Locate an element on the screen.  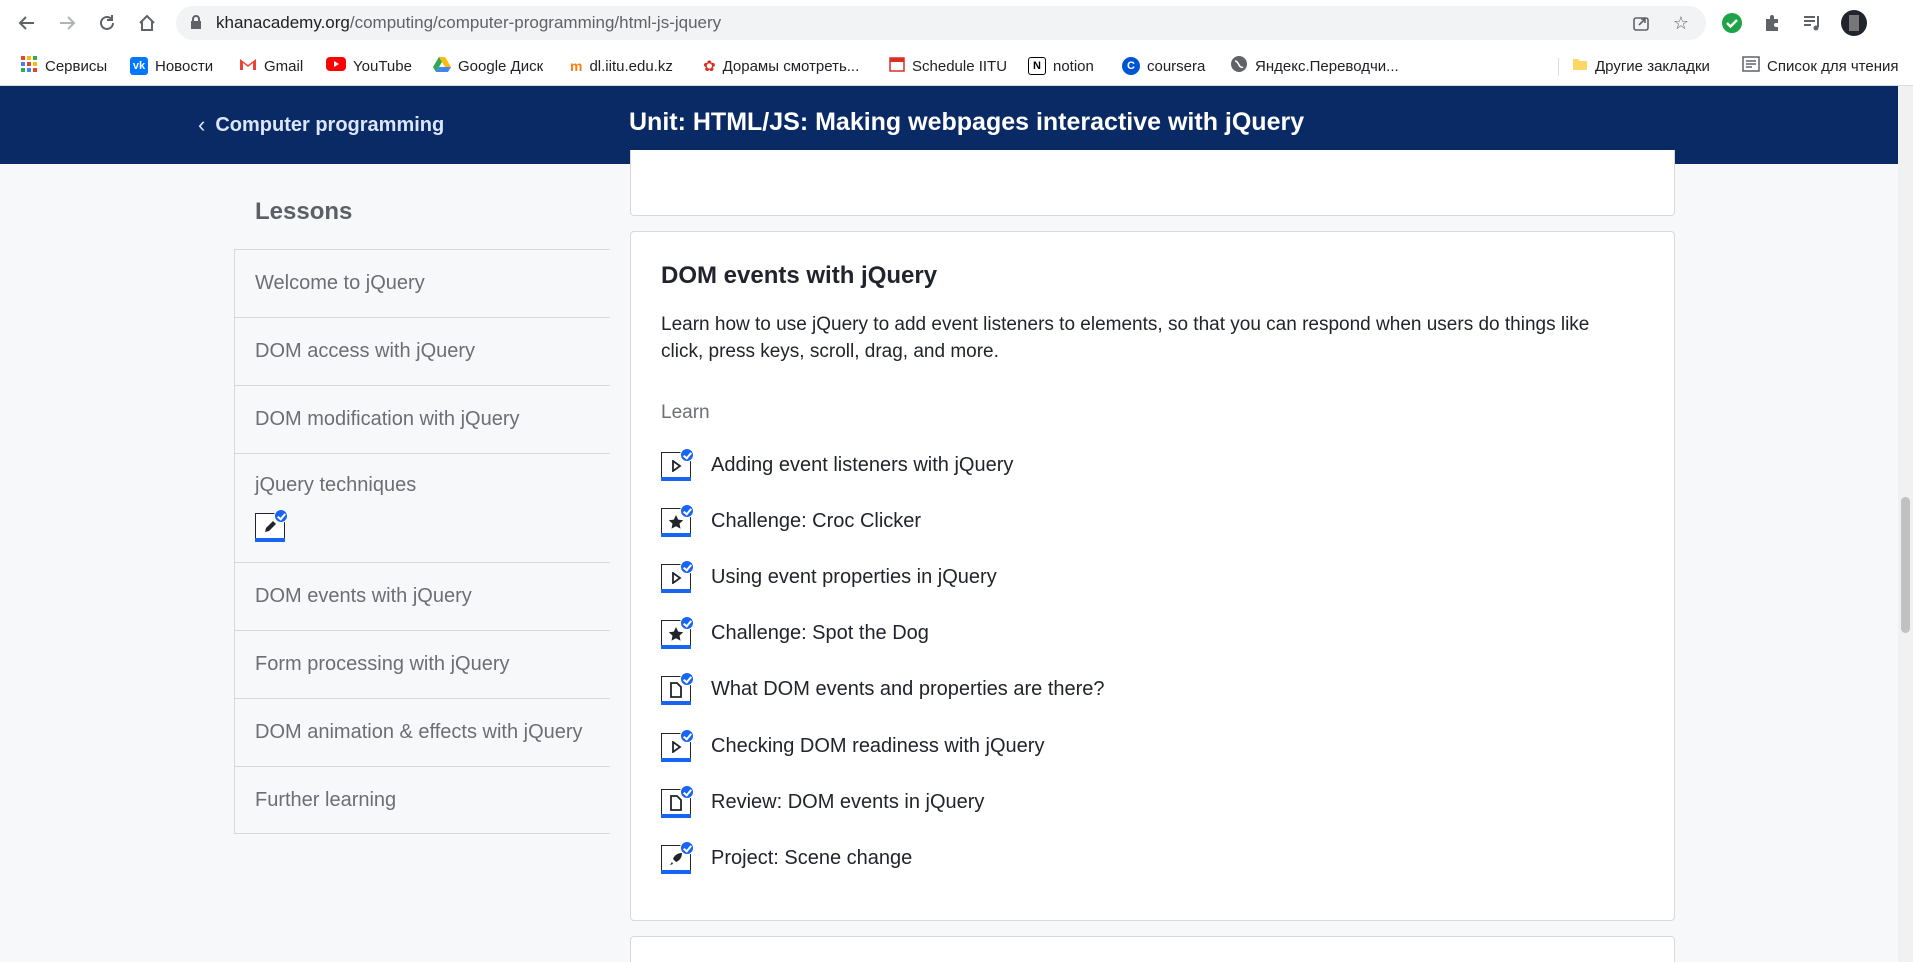
bookmark-label: Schedule IITU is located at coordinates (960, 66).